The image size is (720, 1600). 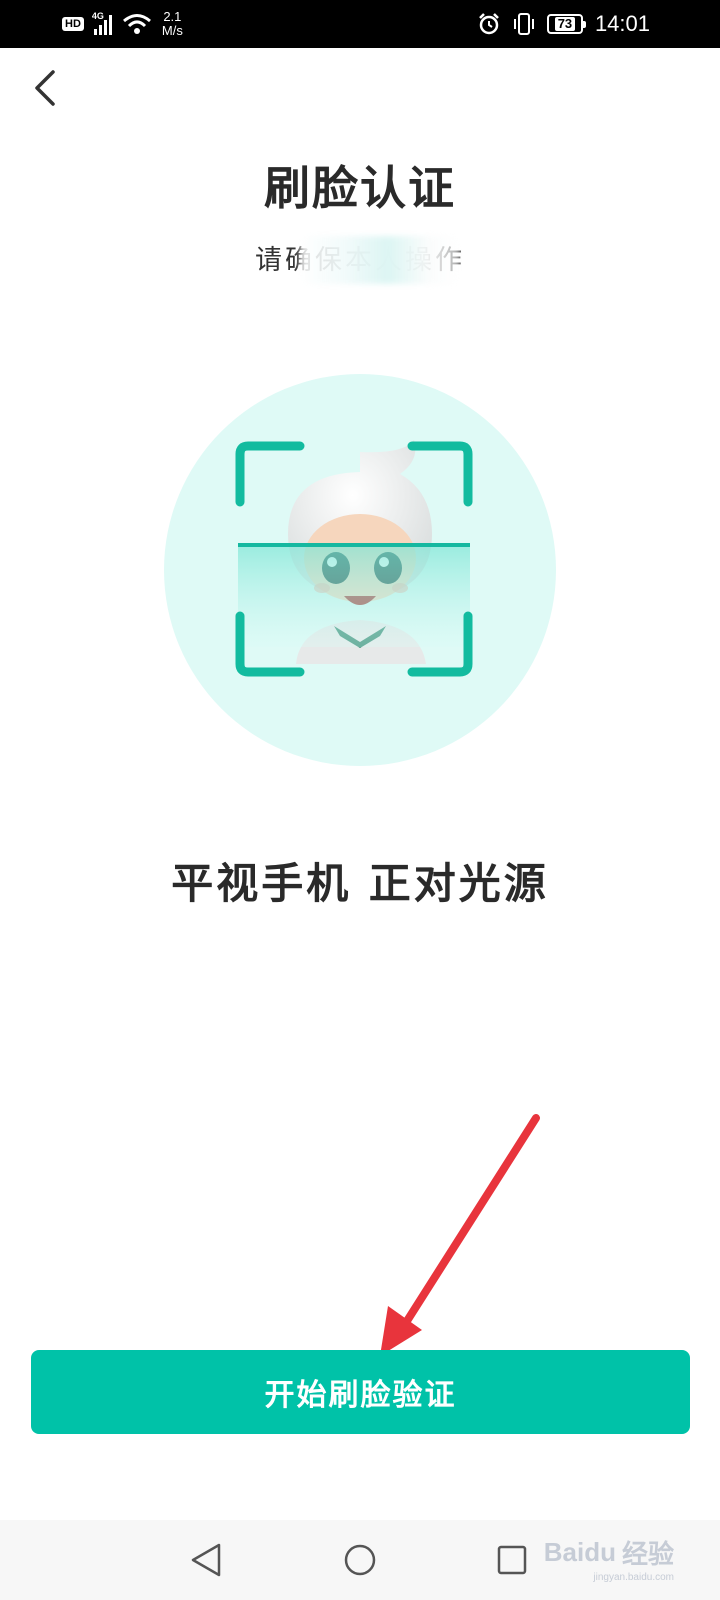 I want to click on battery-level: 73, so click(x=565, y=24).